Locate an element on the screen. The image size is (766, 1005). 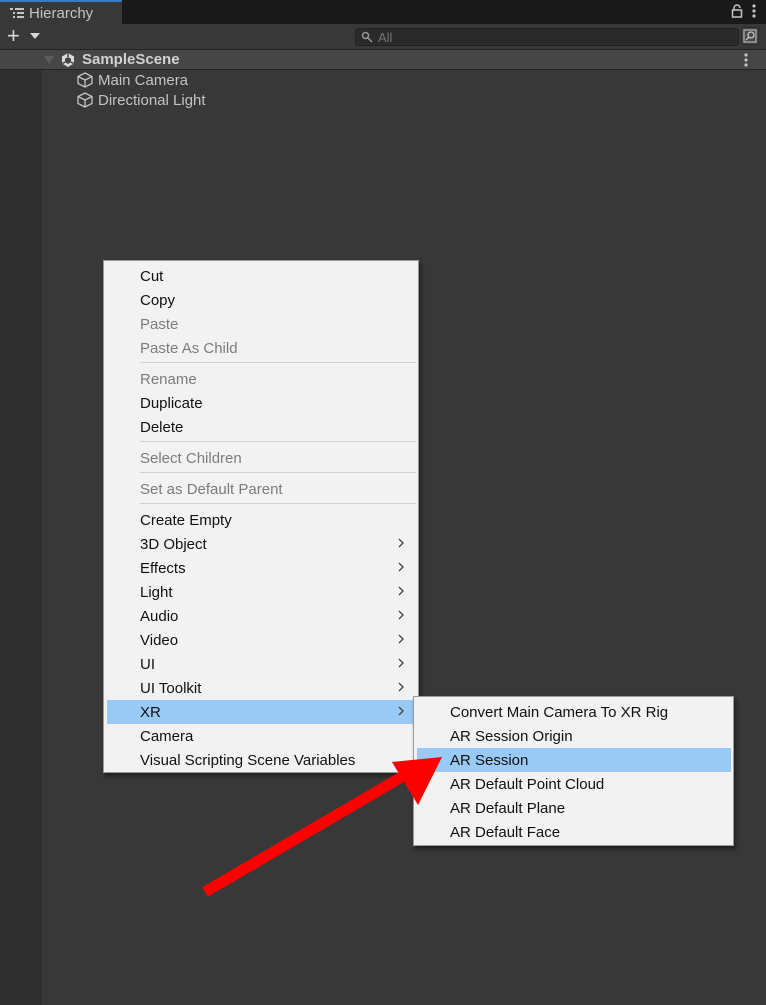
submenu-item-label: Convert Main Camera To XR Rig is located at coordinates (559, 712).